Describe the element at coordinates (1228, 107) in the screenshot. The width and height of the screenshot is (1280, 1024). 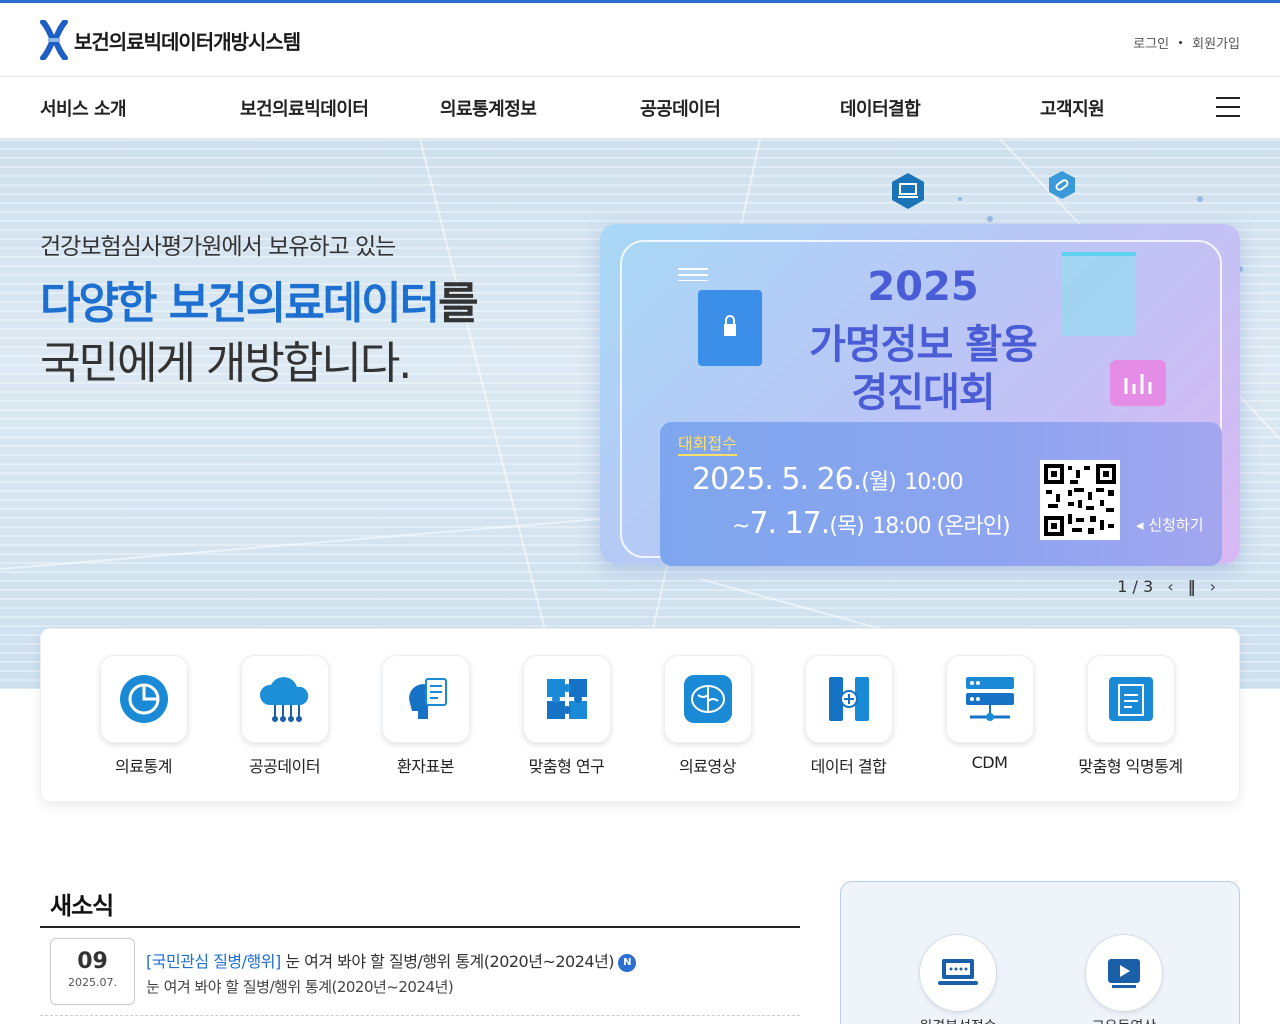
I see `menu-icon` at that location.